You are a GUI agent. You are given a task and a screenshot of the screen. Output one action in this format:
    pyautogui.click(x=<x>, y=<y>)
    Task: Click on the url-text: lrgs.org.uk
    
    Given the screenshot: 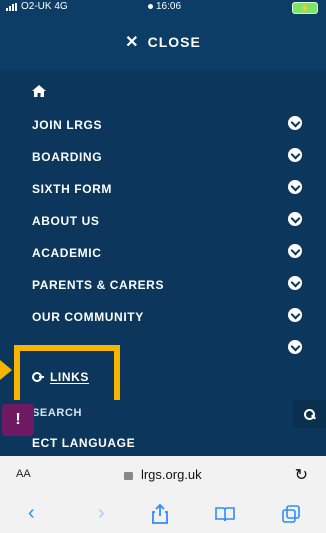 What is the action you would take?
    pyautogui.click(x=171, y=474)
    